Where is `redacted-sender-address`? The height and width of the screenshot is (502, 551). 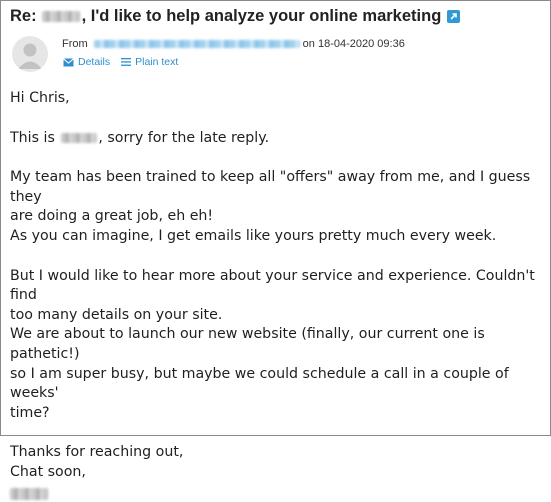
redacted-sender-address is located at coordinates (196, 44).